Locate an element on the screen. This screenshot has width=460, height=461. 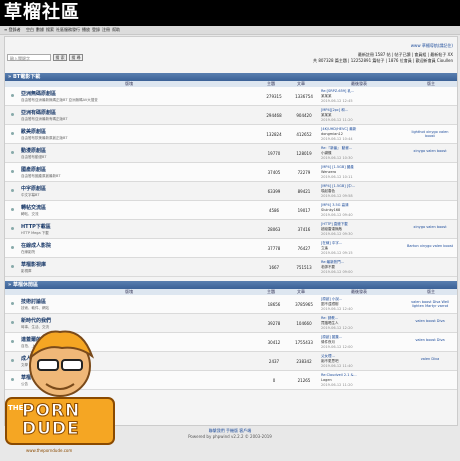
forum-description: 在線影院 is located at coordinates (28, 252).